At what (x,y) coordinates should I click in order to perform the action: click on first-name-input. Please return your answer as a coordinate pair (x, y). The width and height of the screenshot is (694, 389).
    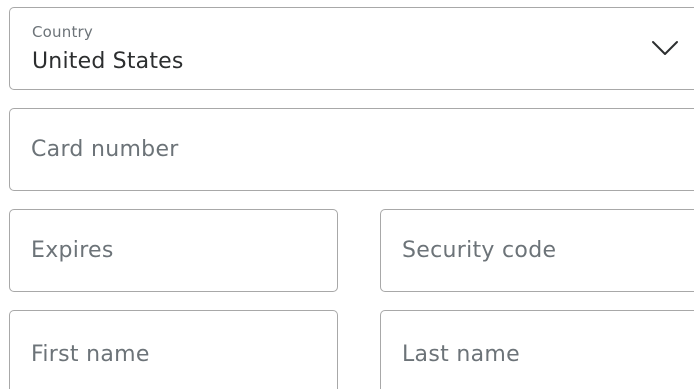
    Looking at the image, I should click on (173, 350).